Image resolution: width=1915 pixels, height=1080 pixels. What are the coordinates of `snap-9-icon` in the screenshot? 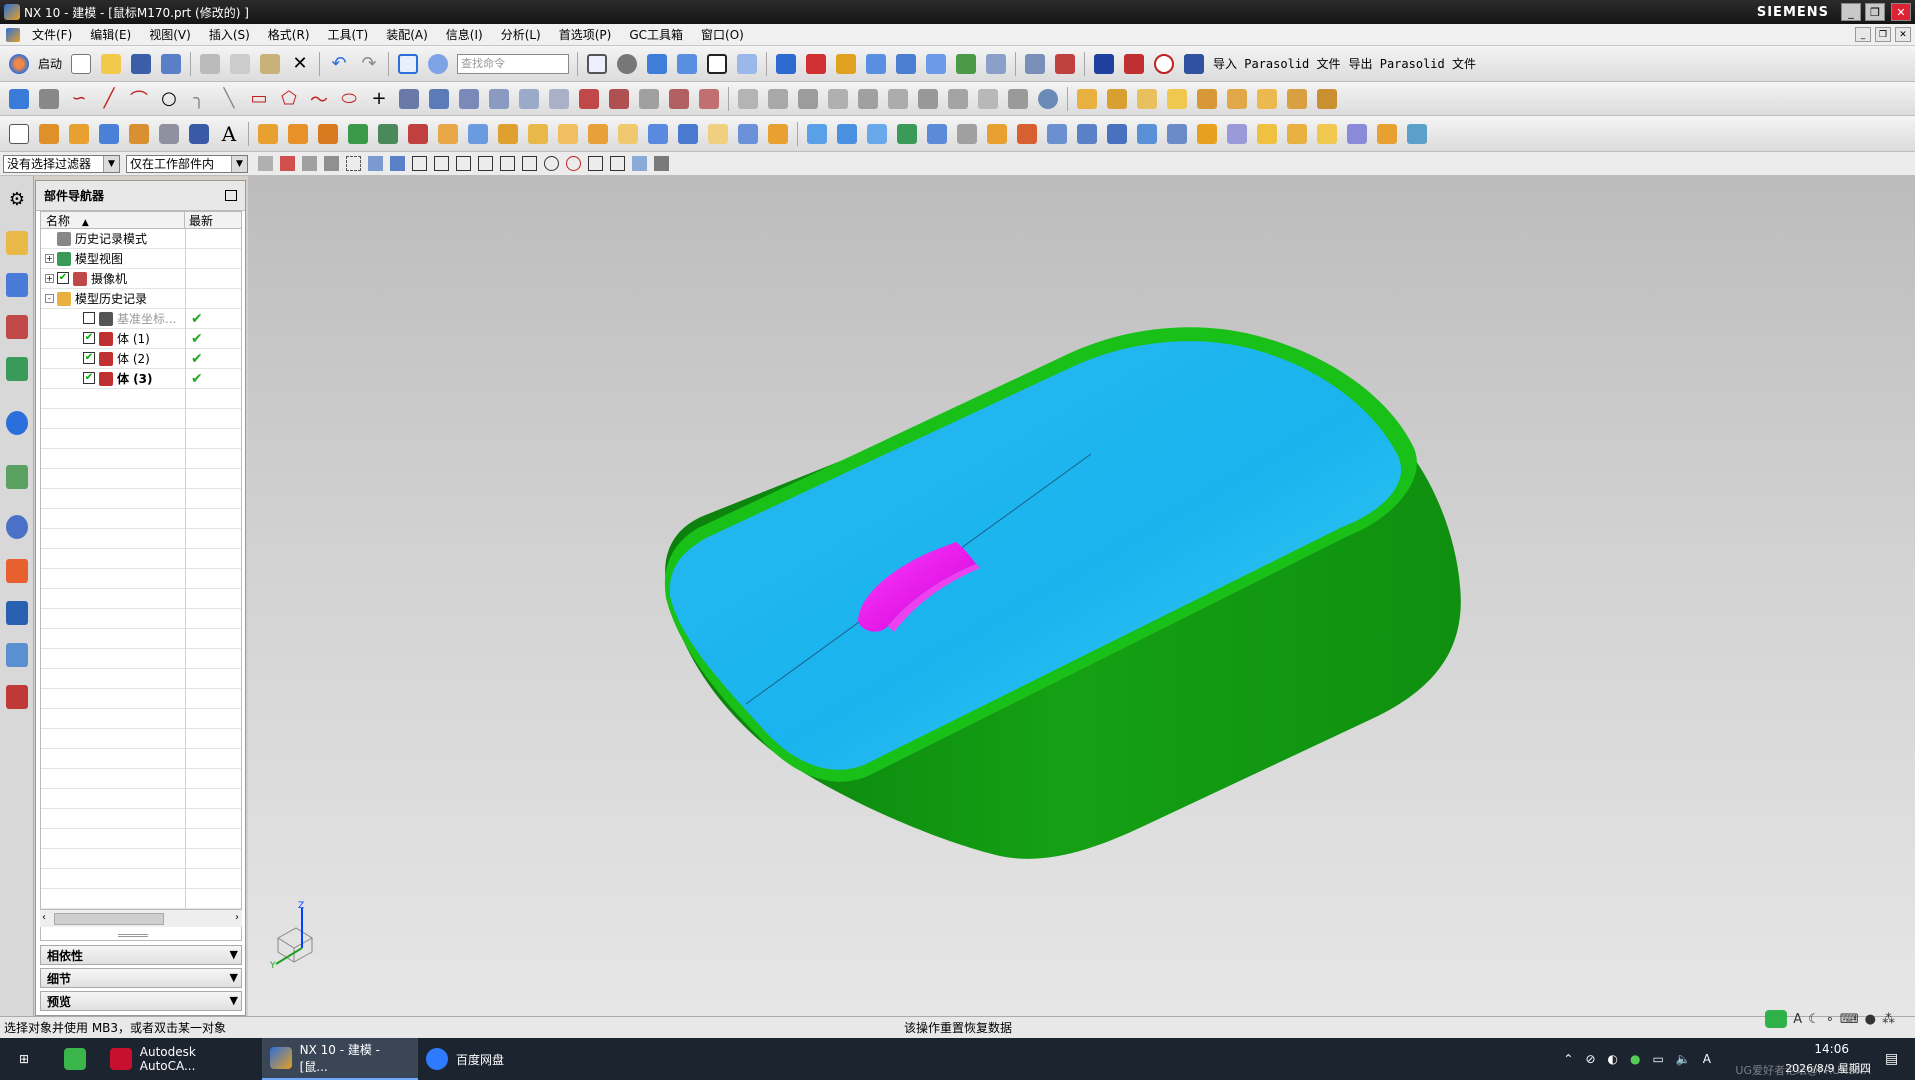 It's located at (595, 164).